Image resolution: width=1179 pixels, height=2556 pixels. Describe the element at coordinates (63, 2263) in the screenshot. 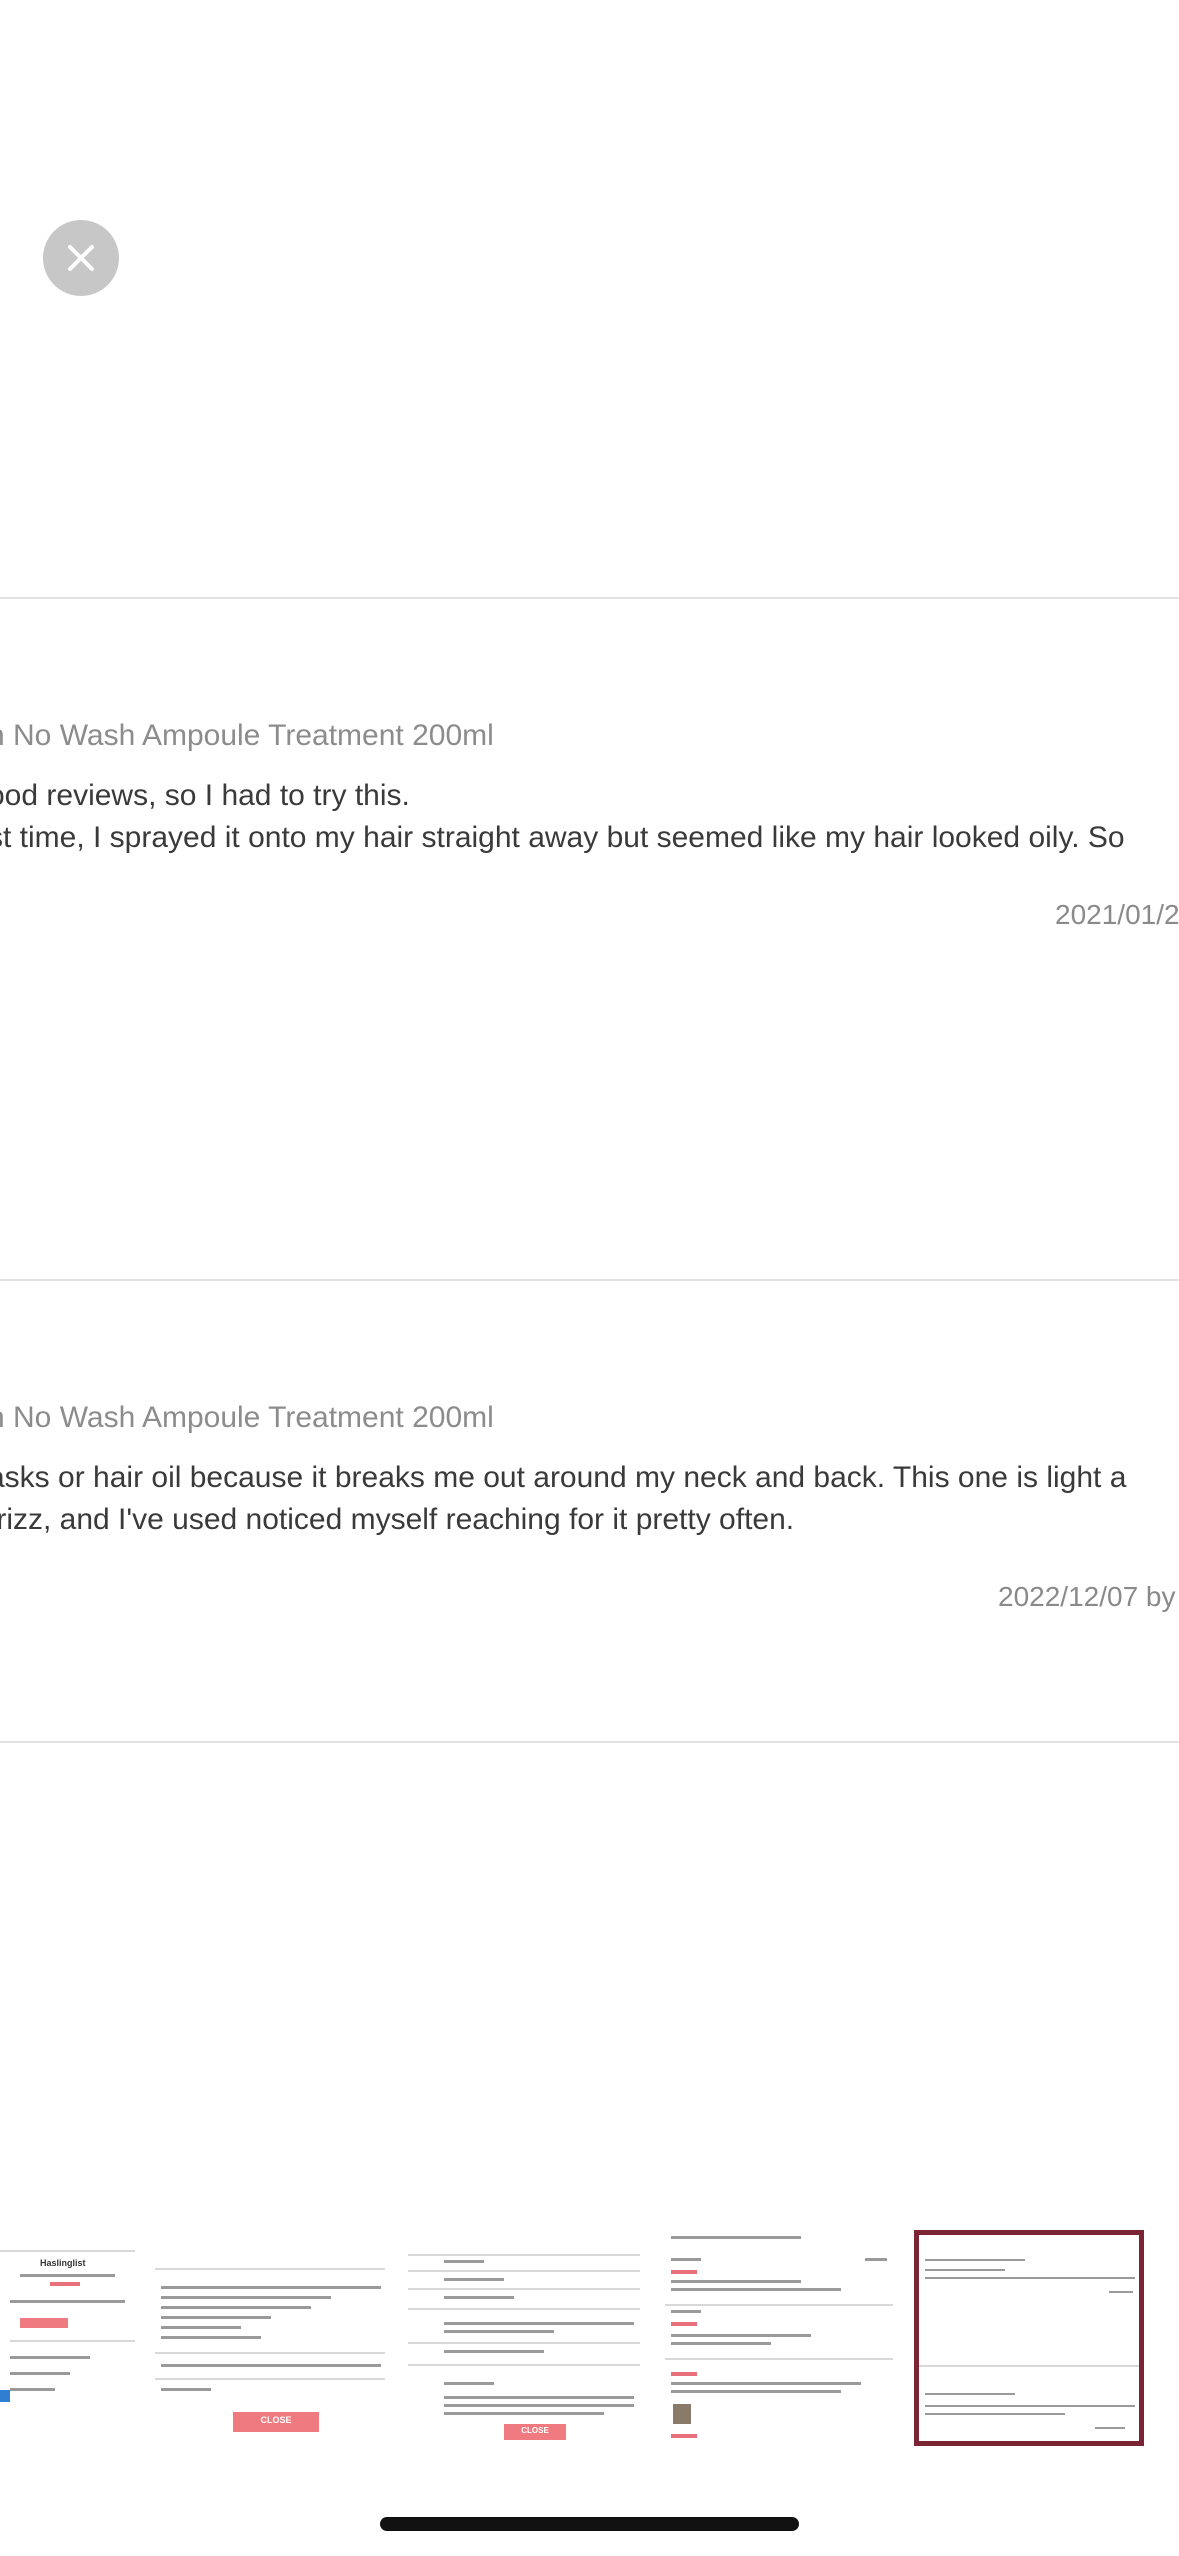

I see `thumbnail-title: Haslinglist` at that location.